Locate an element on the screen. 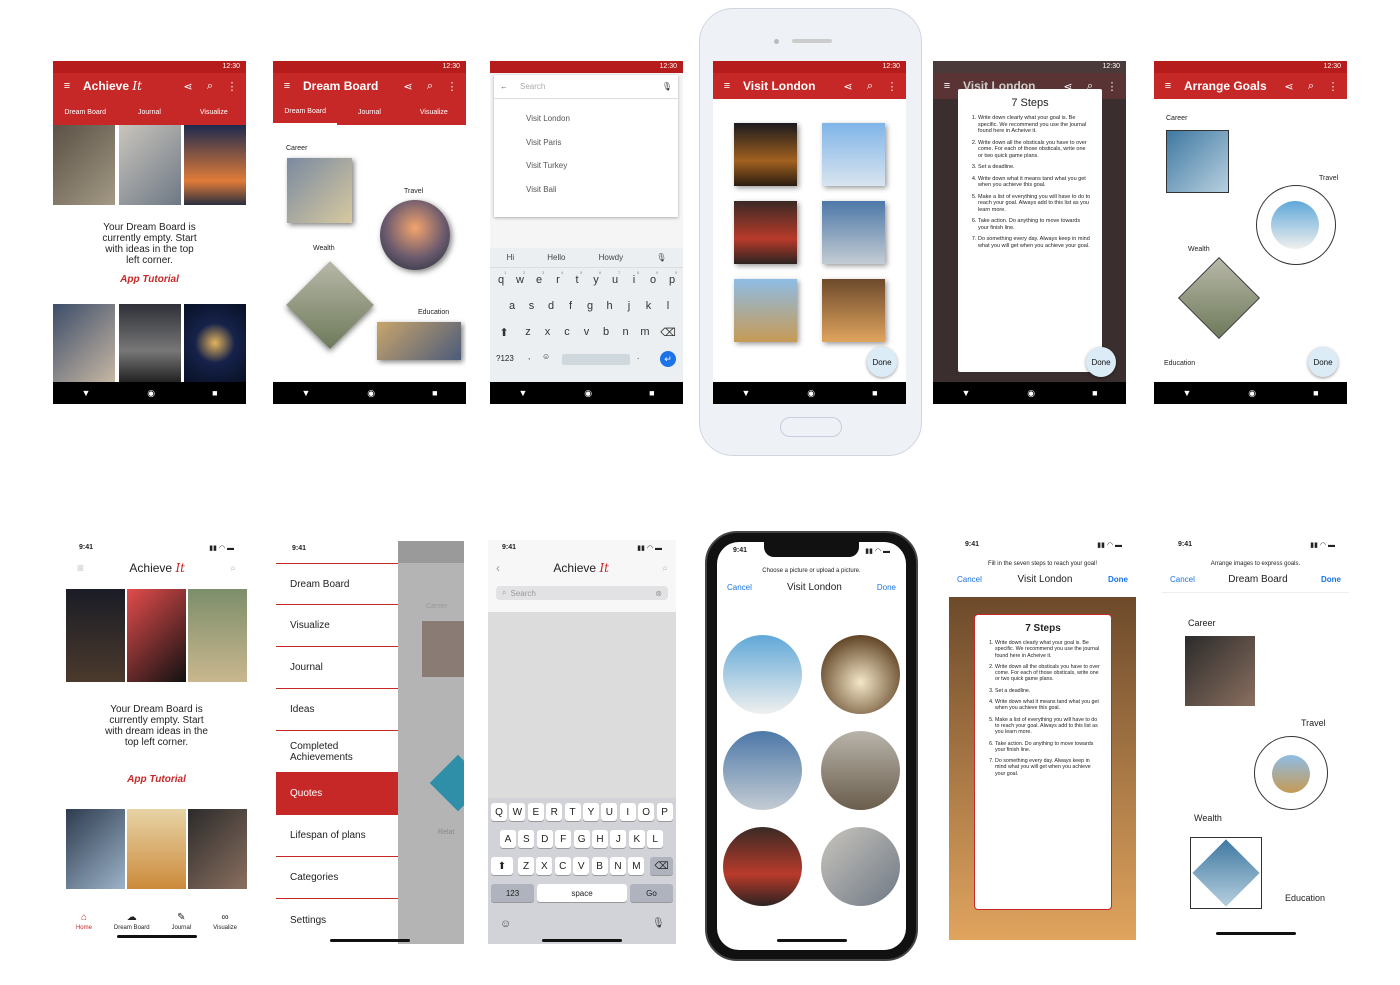  key: K is located at coordinates (636, 839).